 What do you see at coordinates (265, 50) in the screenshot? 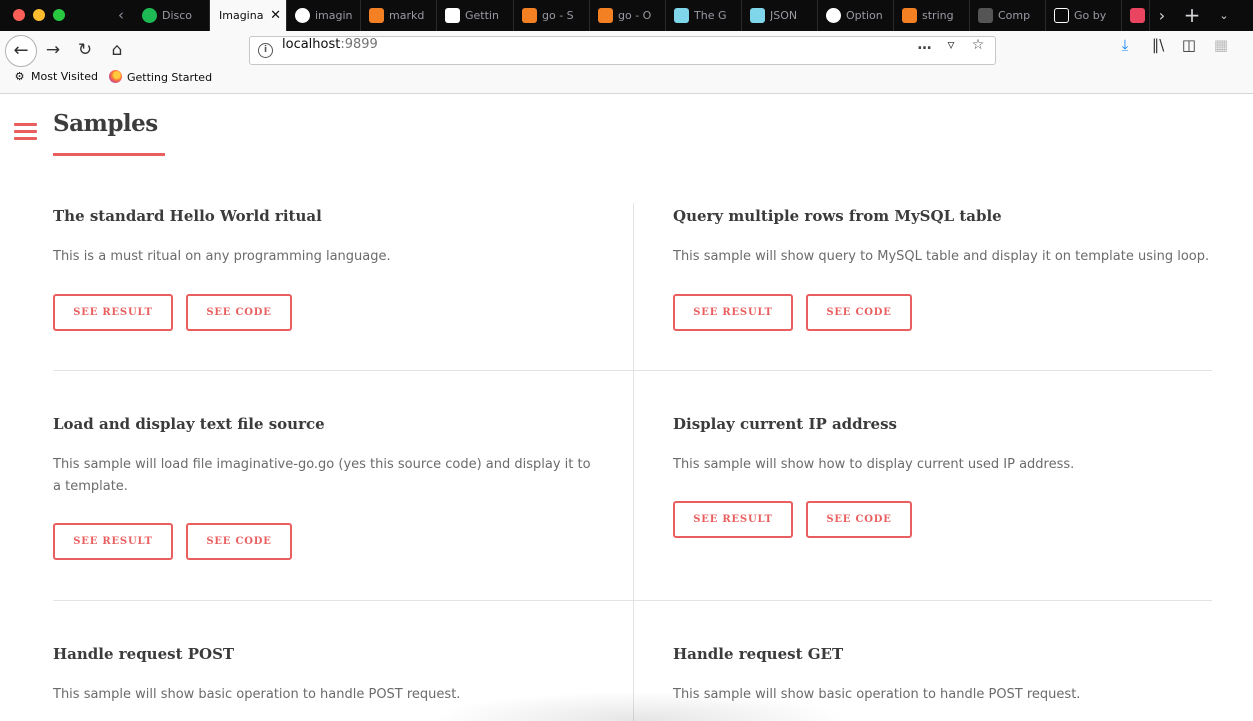
I see `site-info-icon: i` at bounding box center [265, 50].